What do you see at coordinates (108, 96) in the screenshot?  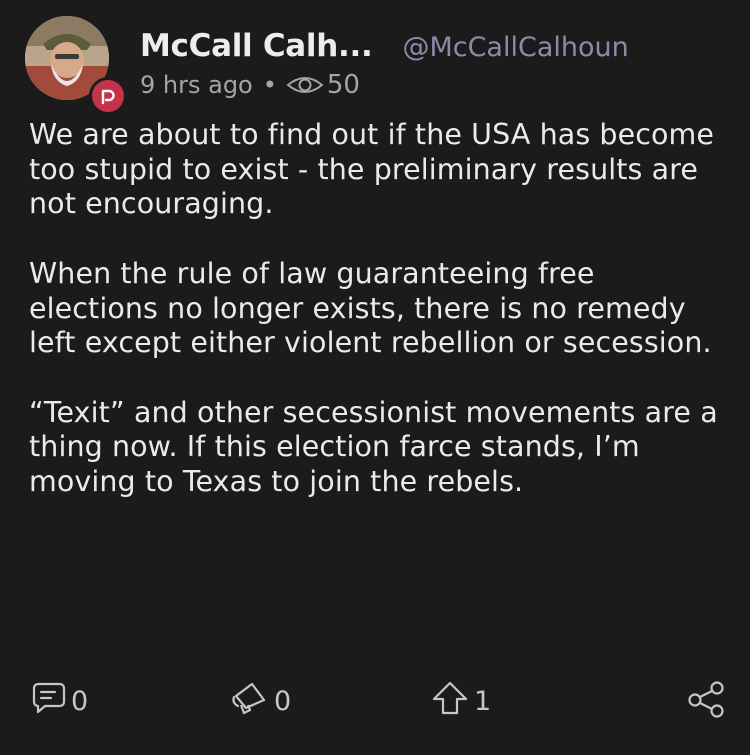 I see `parler-badge-icon` at bounding box center [108, 96].